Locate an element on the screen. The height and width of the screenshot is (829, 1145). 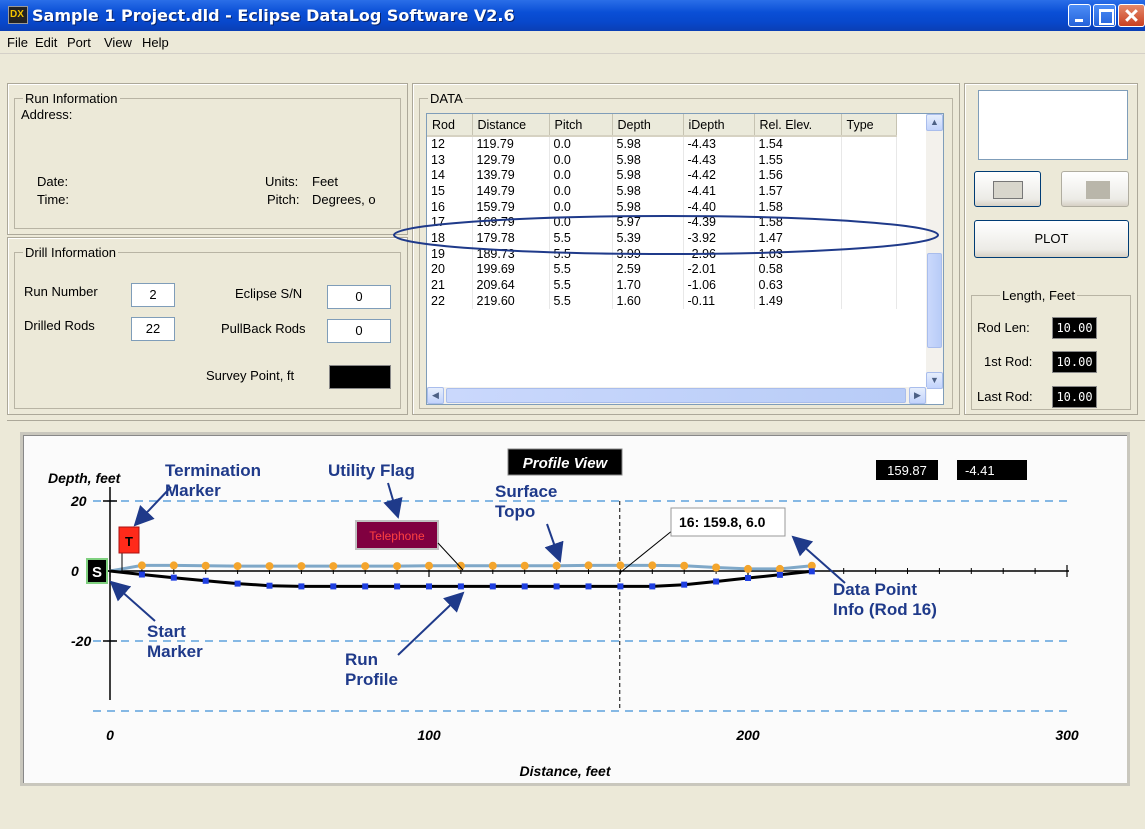
annotation-termination-marker: Termination Marker is located at coordinates (213, 480).